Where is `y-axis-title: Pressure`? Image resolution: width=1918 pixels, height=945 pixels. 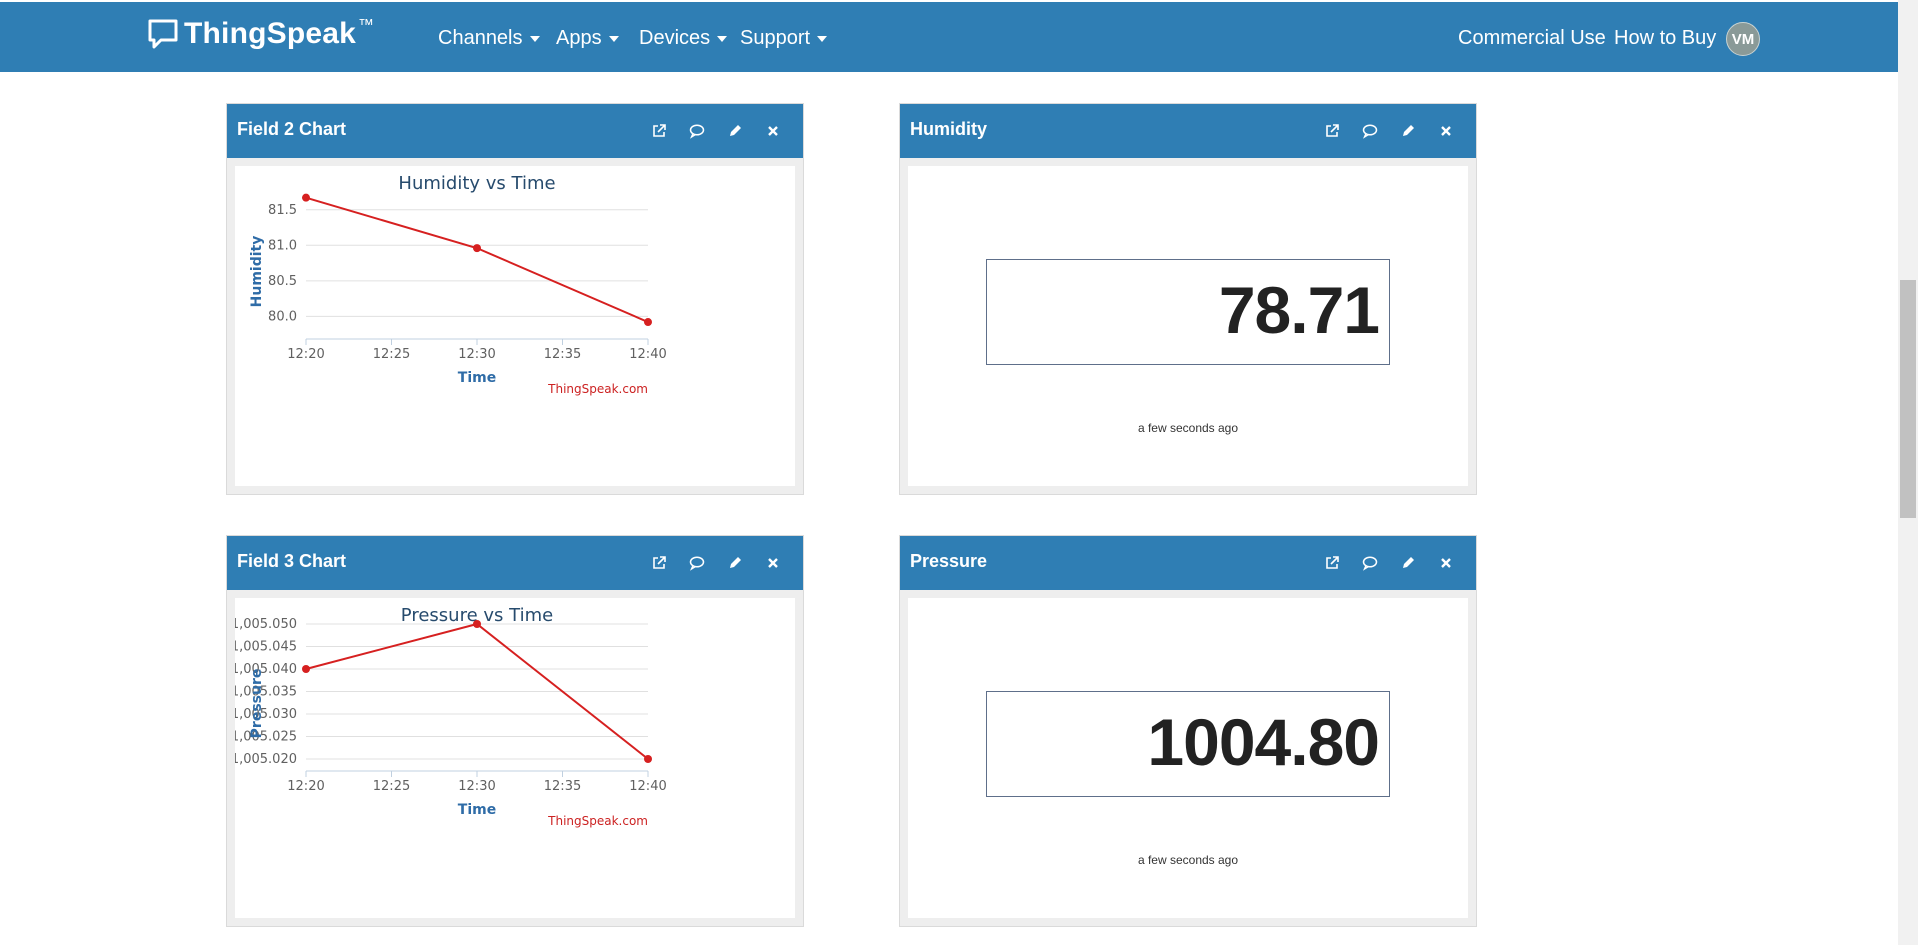
y-axis-title: Pressure is located at coordinates (257, 704).